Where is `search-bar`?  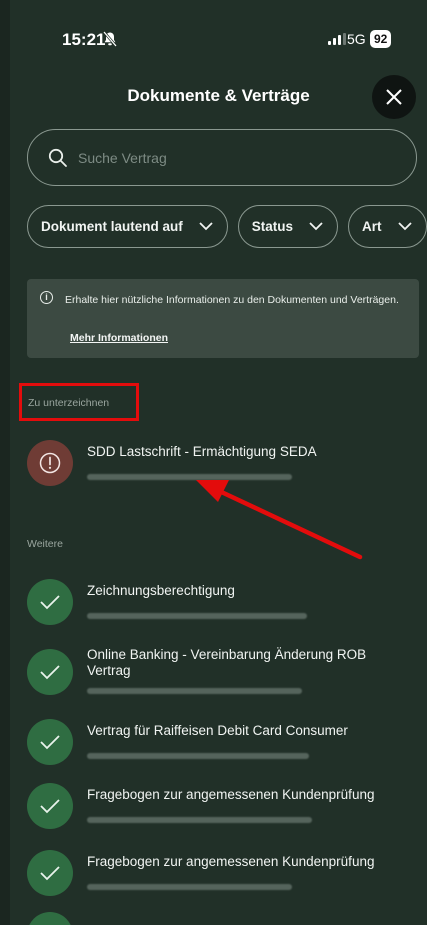 search-bar is located at coordinates (222, 157).